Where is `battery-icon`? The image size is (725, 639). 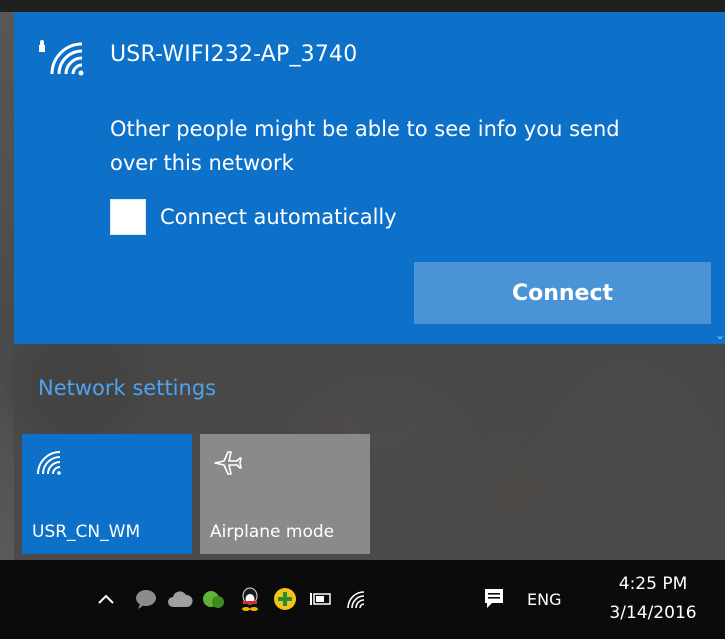 battery-icon is located at coordinates (320, 599).